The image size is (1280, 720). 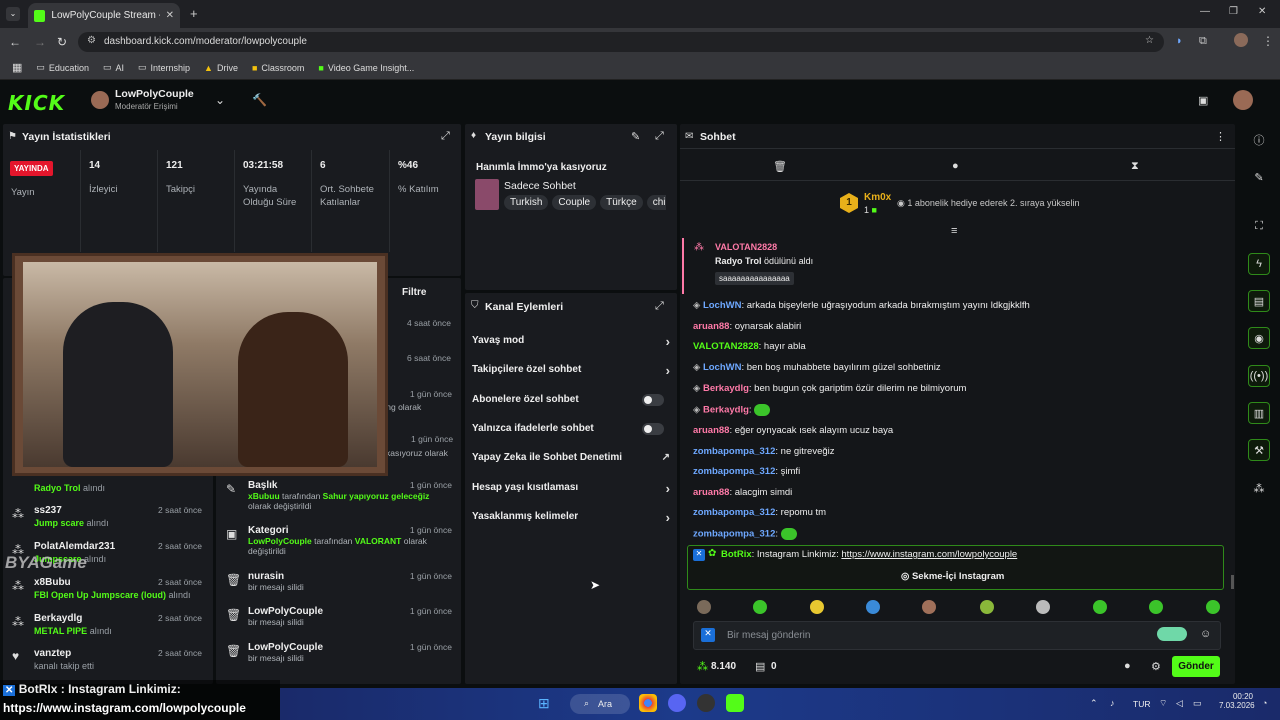 I want to click on close-tab-icon: ✕, so click(x=170, y=15).